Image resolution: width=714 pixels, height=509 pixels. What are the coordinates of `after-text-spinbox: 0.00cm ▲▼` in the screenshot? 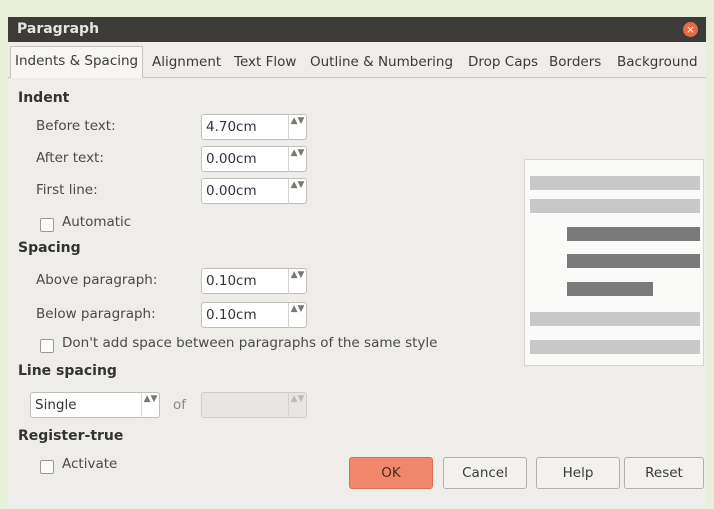 It's located at (254, 159).